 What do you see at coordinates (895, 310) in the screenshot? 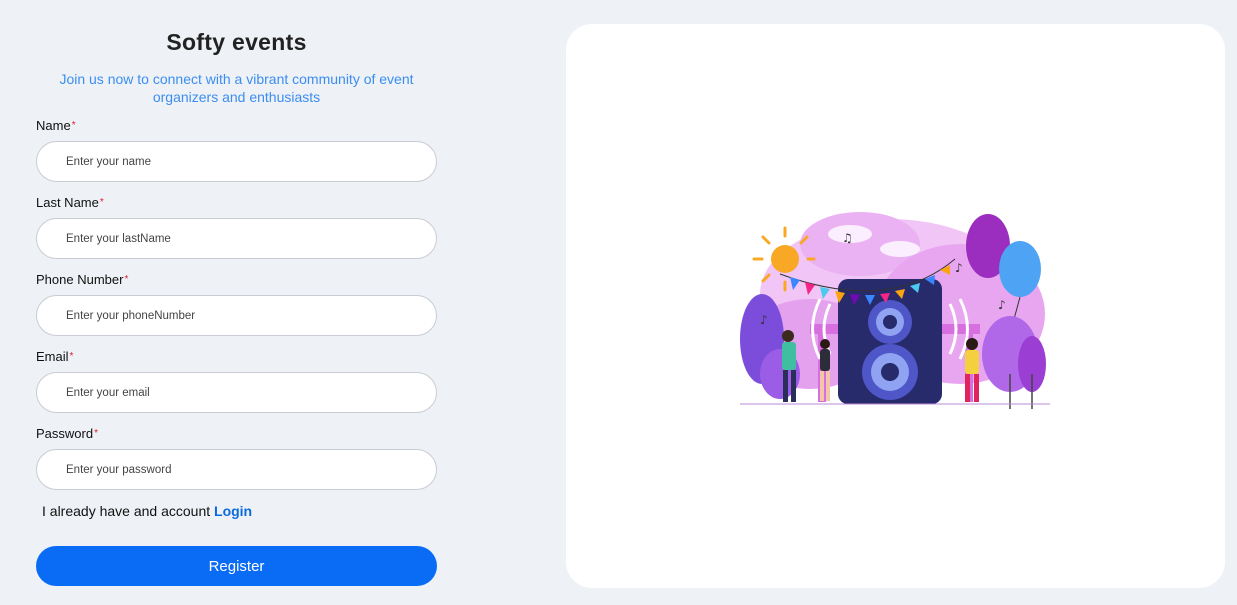
I see `party-speaker-illustration-icon: ♫ ♪ ♪ ♪` at bounding box center [895, 310].